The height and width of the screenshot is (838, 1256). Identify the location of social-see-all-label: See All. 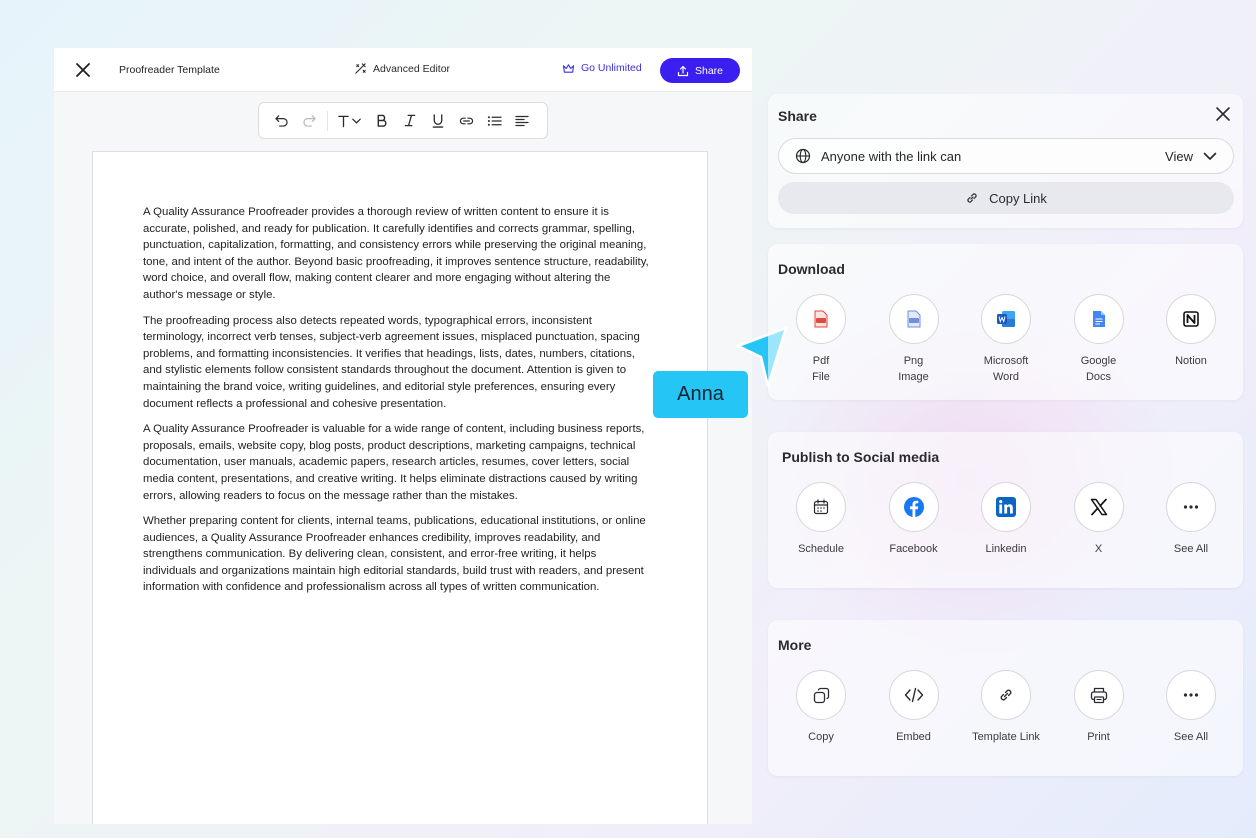
(1191, 549).